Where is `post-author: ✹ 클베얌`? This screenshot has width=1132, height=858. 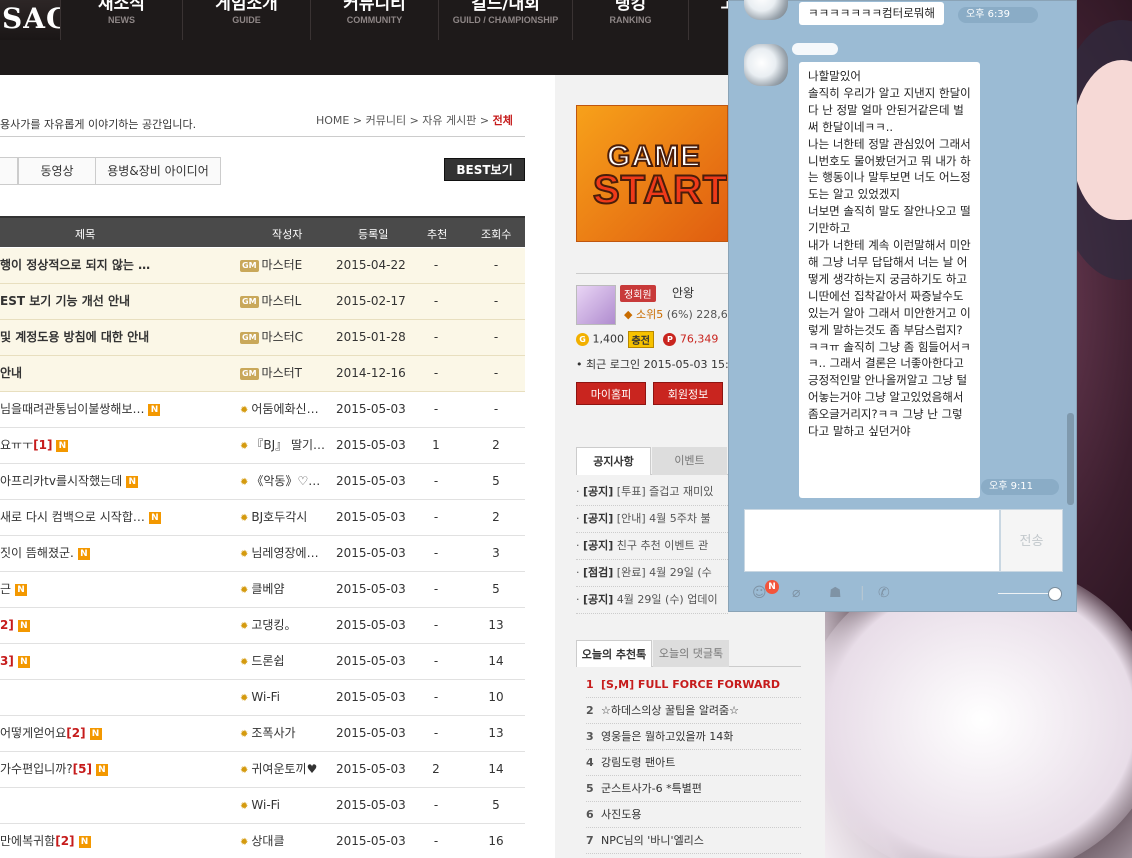 post-author: ✹ 클베얌 is located at coordinates (286, 590).